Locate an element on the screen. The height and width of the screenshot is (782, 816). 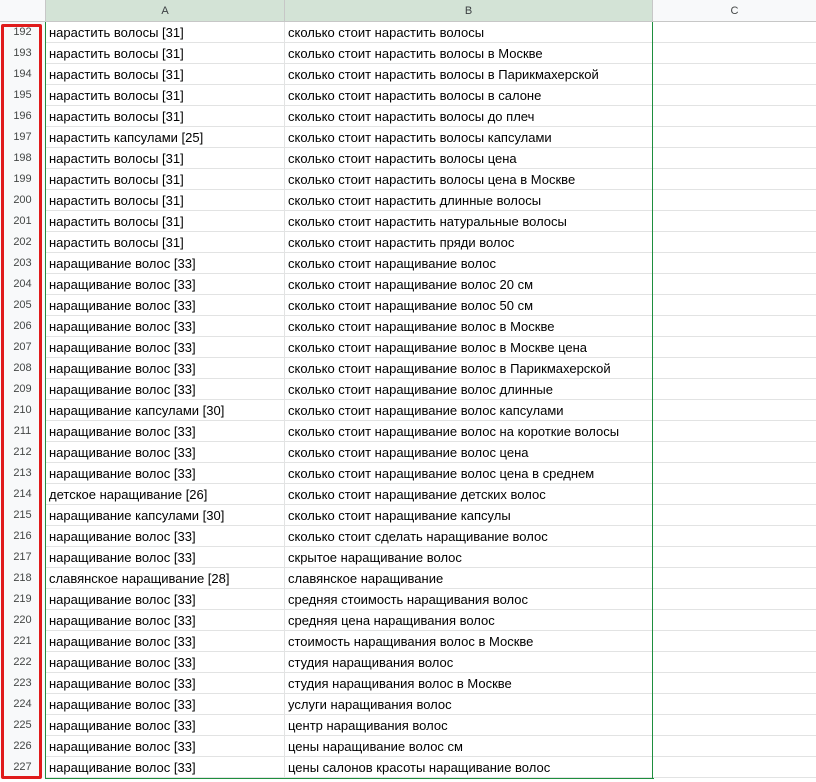
cell-b: сколько стоит нарастить волосы is located at coordinates (469, 32).